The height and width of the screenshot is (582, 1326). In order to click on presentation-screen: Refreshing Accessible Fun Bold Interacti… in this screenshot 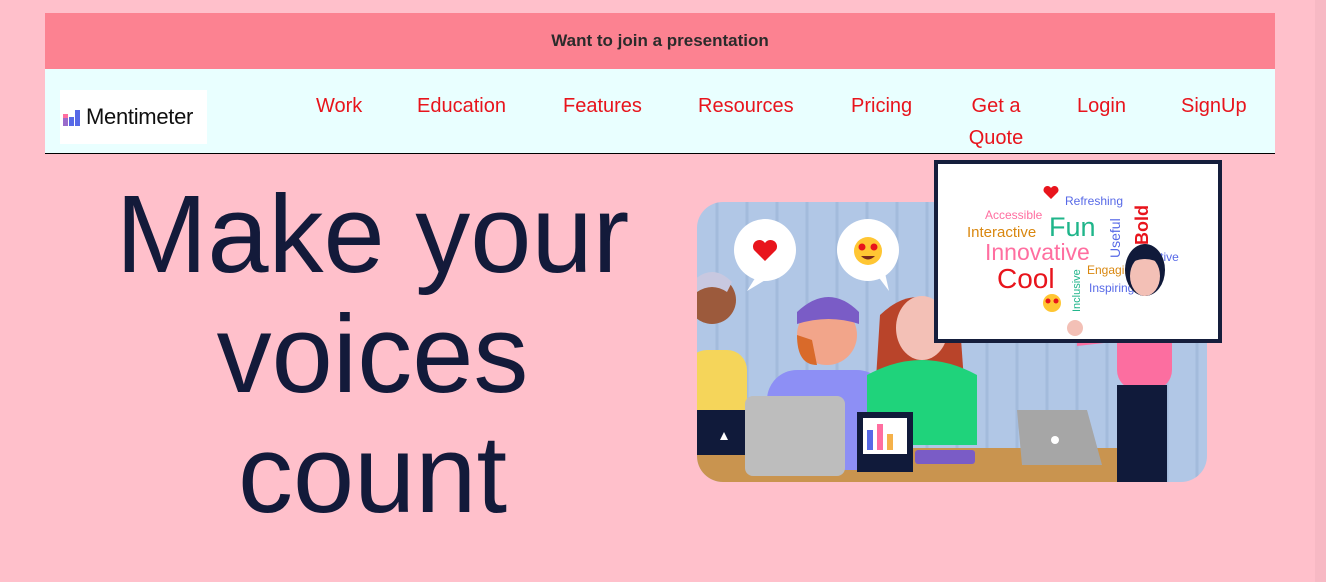, I will do `click(1078, 251)`.